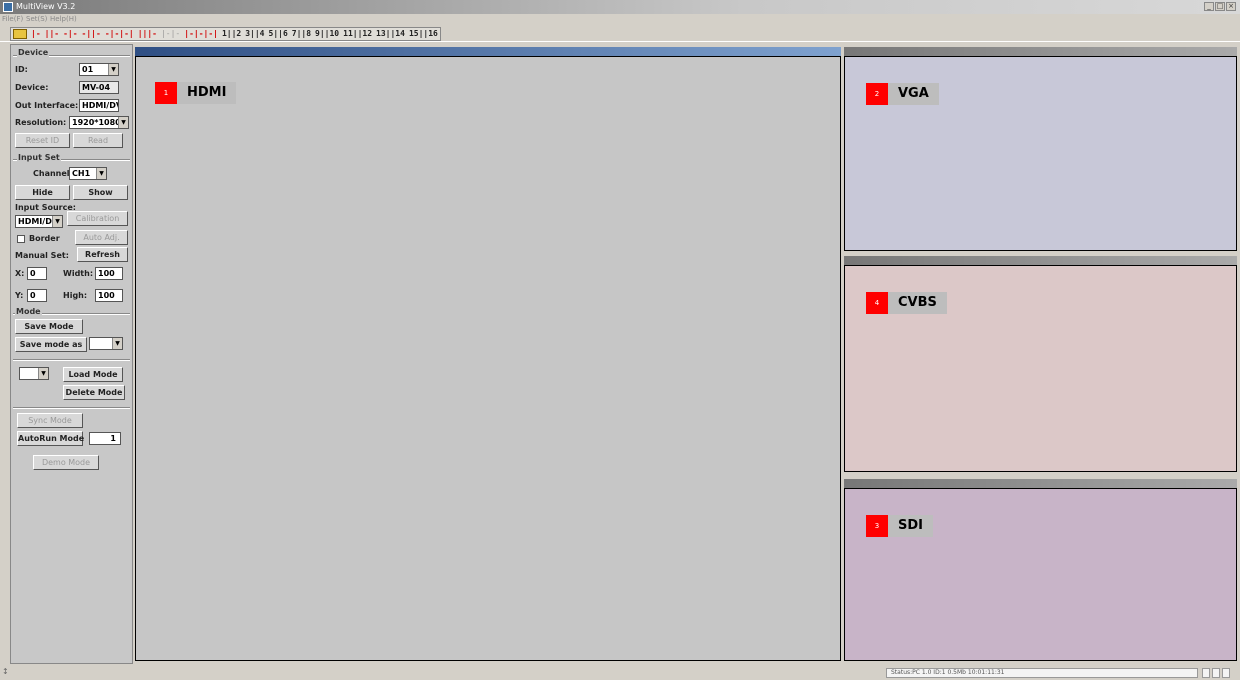 The width and height of the screenshot is (1240, 680). What do you see at coordinates (1040, 574) in the screenshot?
I see `panel-body` at bounding box center [1040, 574].